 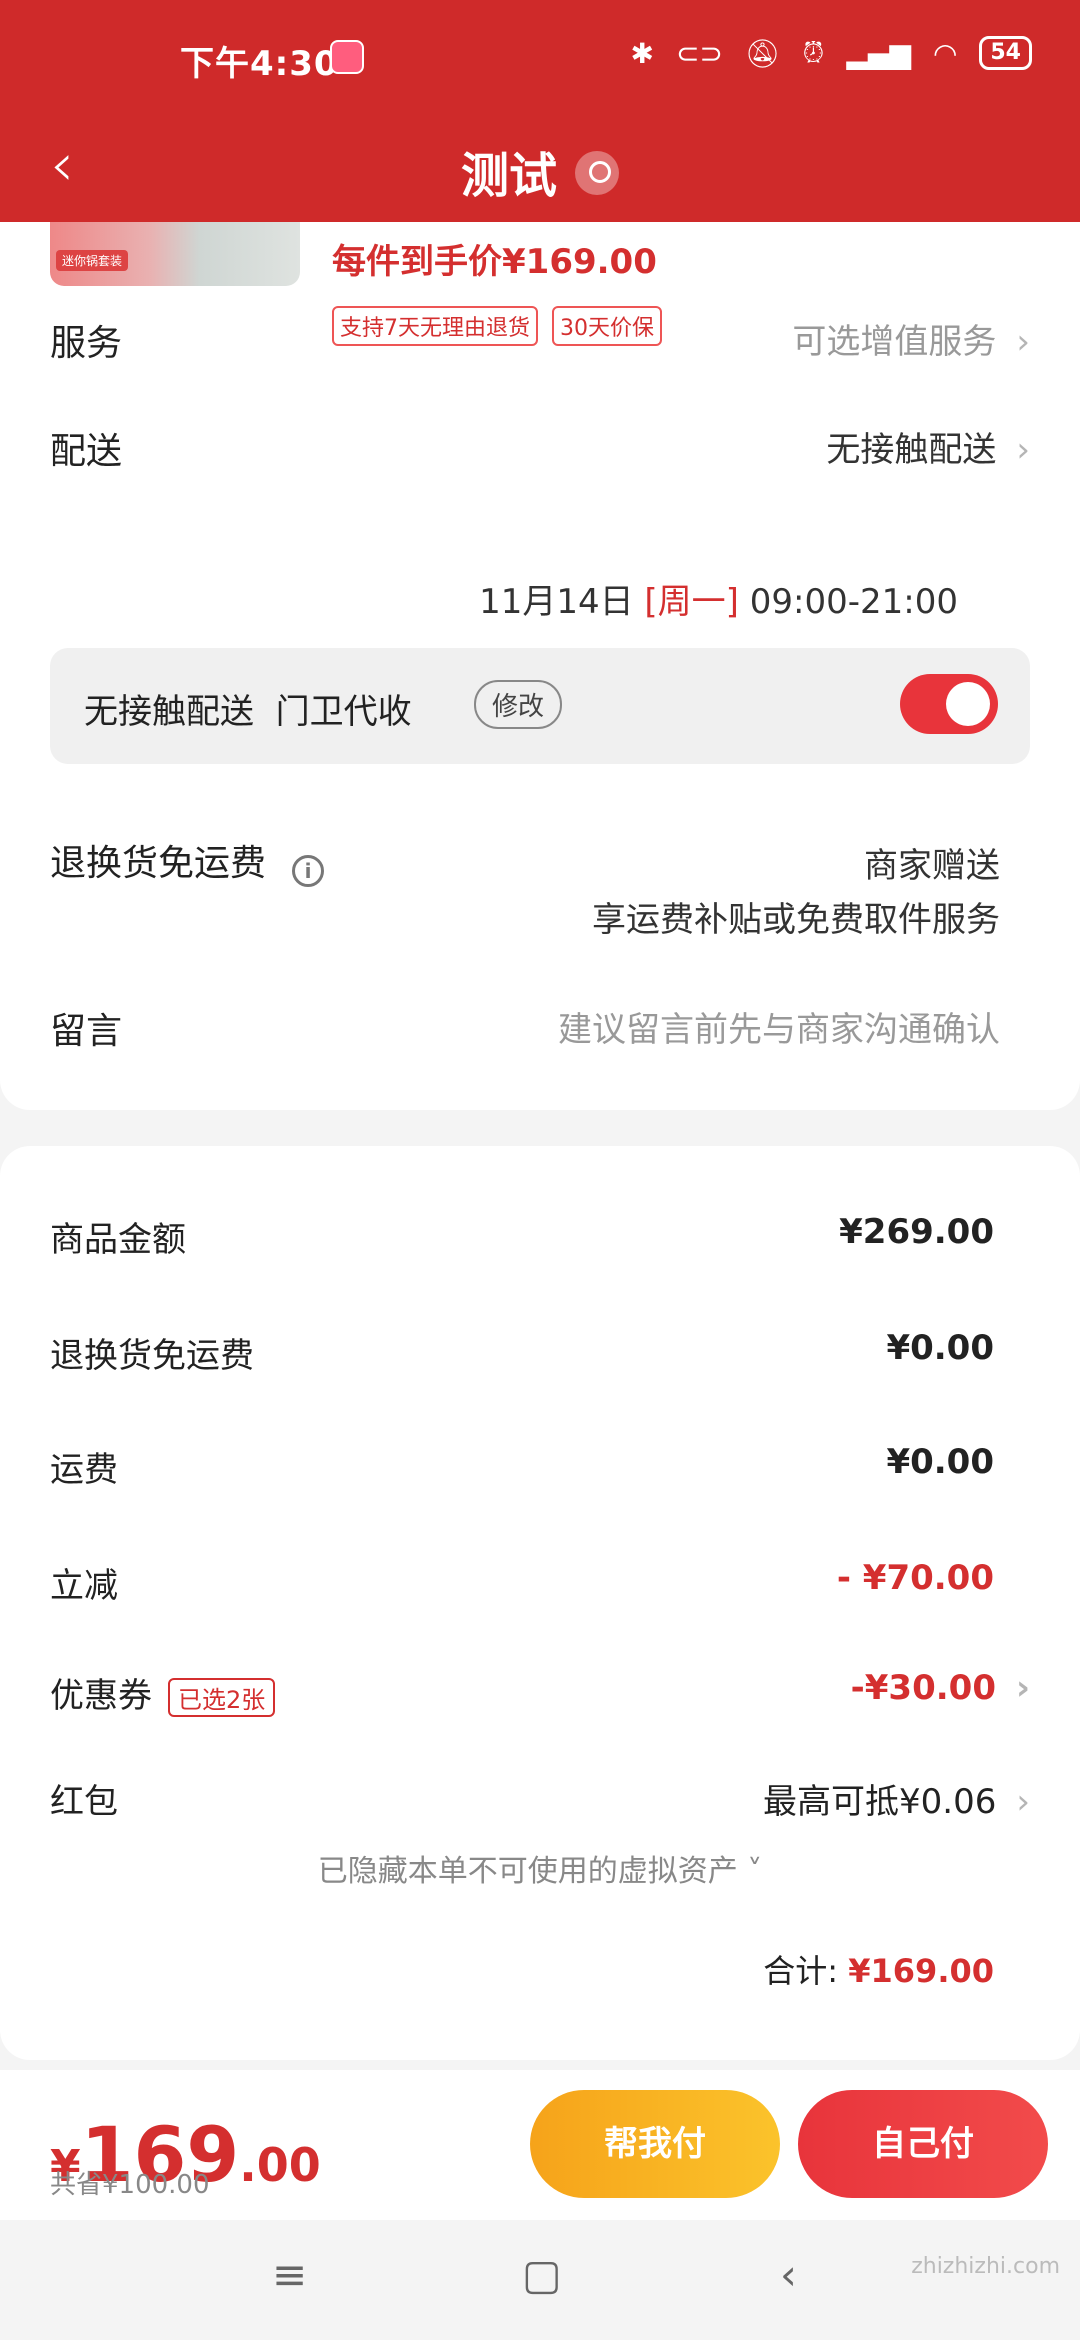 I want to click on goods-amount-row: 商品金额 ¥269.00, so click(x=540, y=1236).